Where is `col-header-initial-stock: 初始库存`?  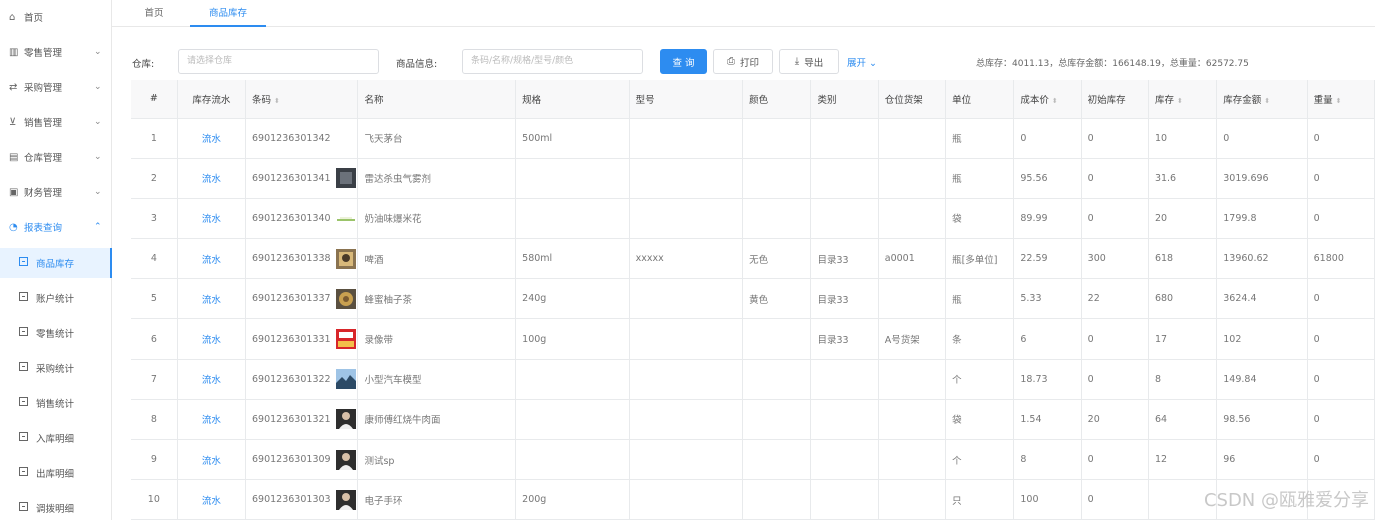
col-header-initial-stock: 初始库存 is located at coordinates (1115, 99).